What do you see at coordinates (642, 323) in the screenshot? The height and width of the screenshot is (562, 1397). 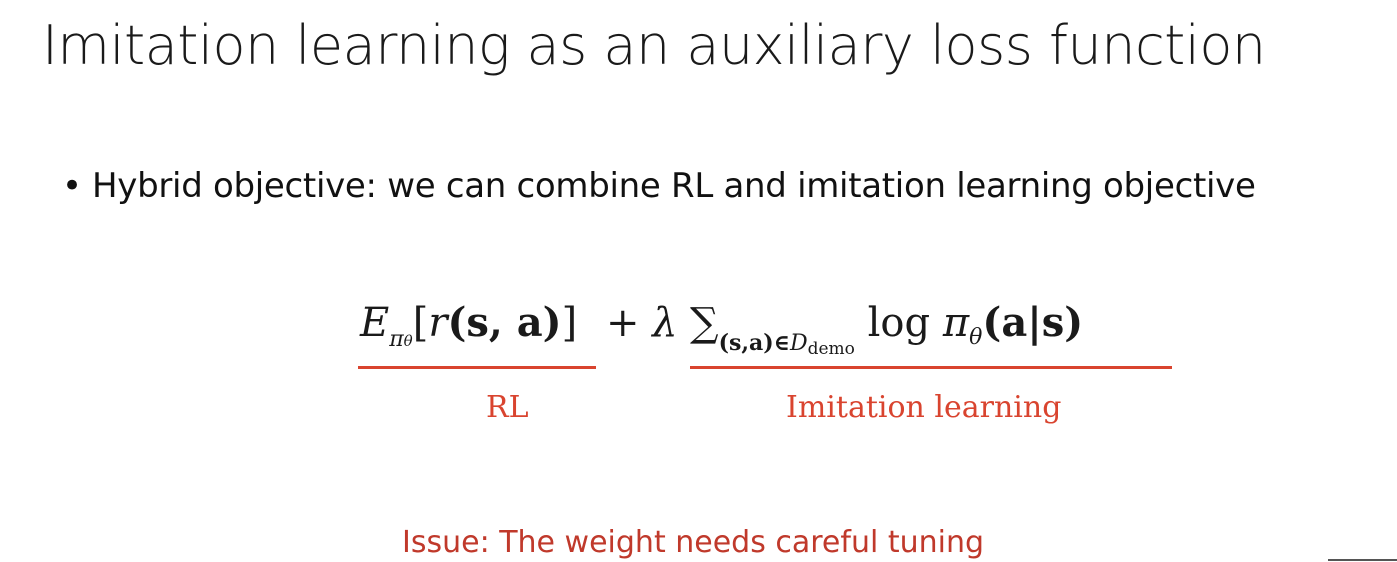 I see `equation-plus-lambda: + λ` at bounding box center [642, 323].